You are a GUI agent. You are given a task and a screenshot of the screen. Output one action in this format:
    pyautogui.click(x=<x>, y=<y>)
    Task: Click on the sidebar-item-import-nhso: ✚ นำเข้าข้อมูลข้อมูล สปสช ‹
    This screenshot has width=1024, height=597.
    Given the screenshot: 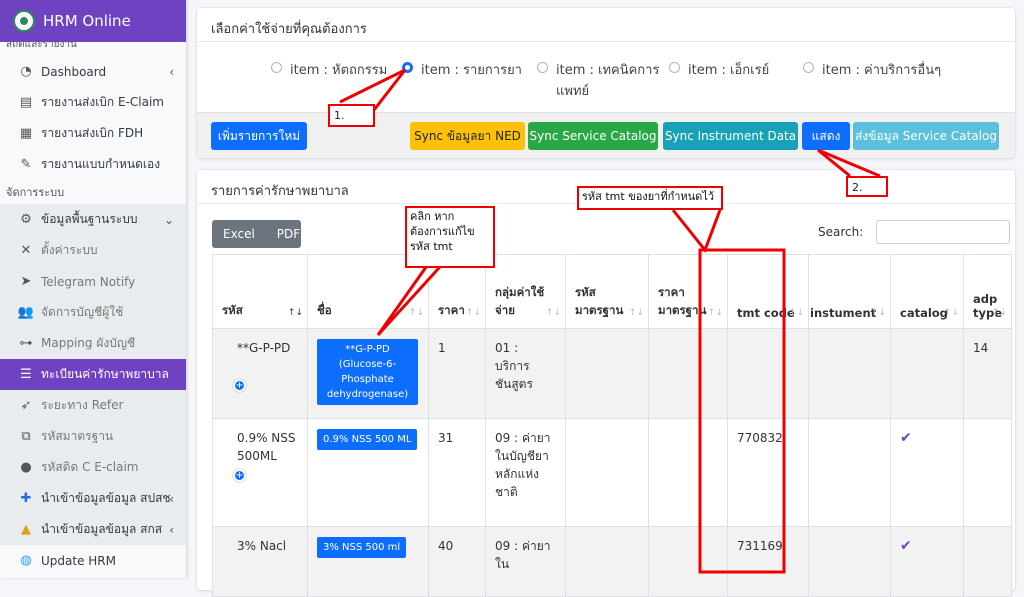 What is the action you would take?
    pyautogui.click(x=93, y=498)
    